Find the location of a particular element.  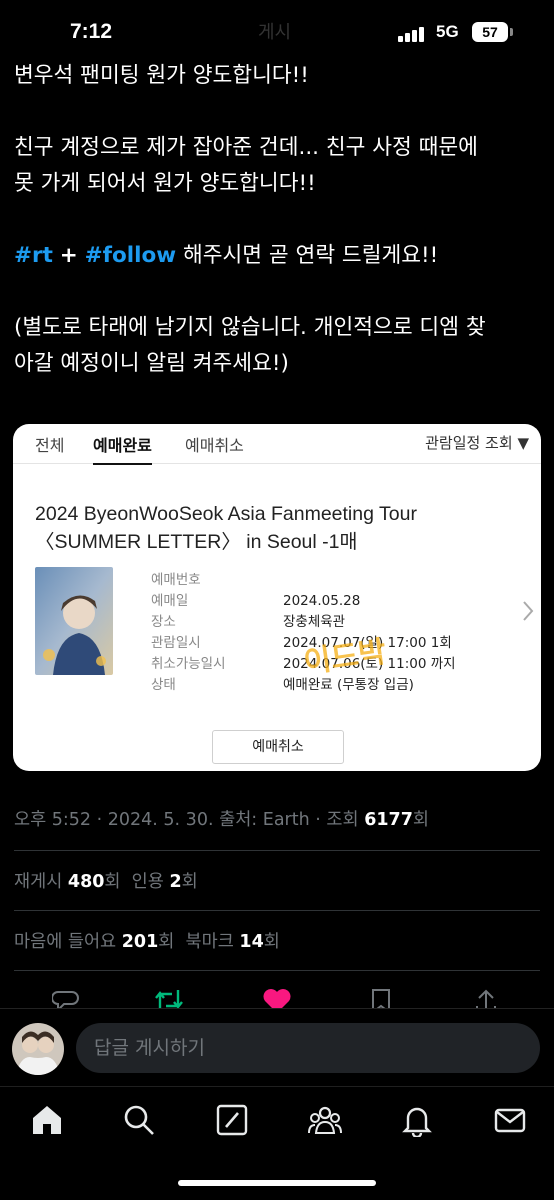

tweet-line: (별도로 타래에 남기지 않습니다. 개인적으로 디엠 찾 is located at coordinates (250, 327).